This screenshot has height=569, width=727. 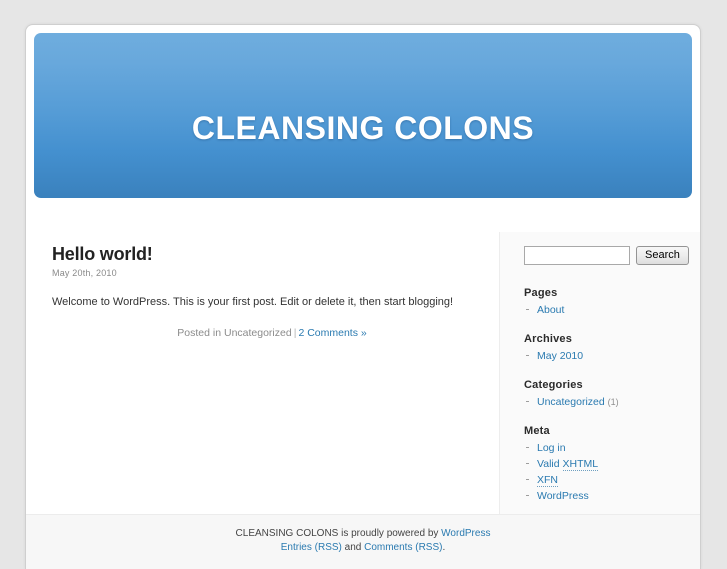 What do you see at coordinates (541, 293) in the screenshot?
I see `widget-title-pages: Pages` at bounding box center [541, 293].